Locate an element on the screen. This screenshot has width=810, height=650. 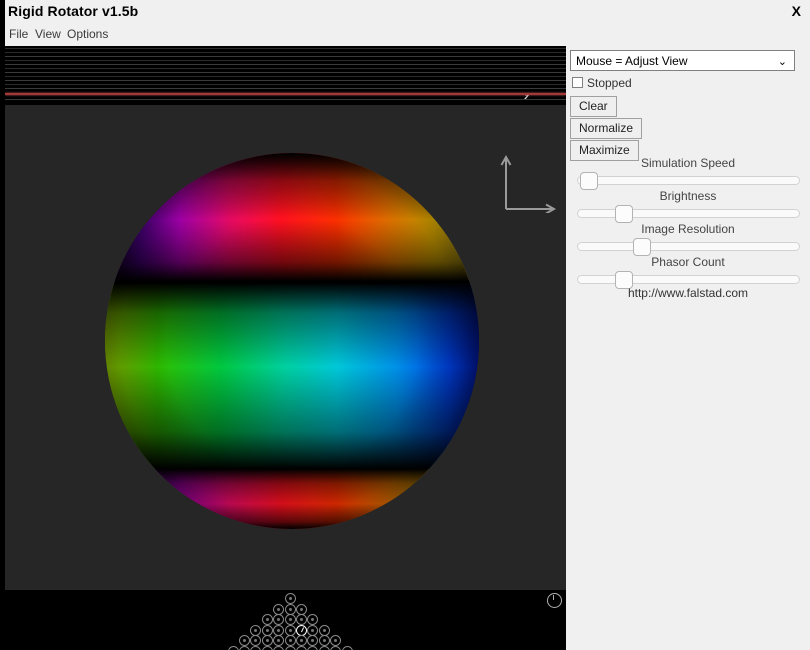
clear-button: Clear is located at coordinates (593, 106).